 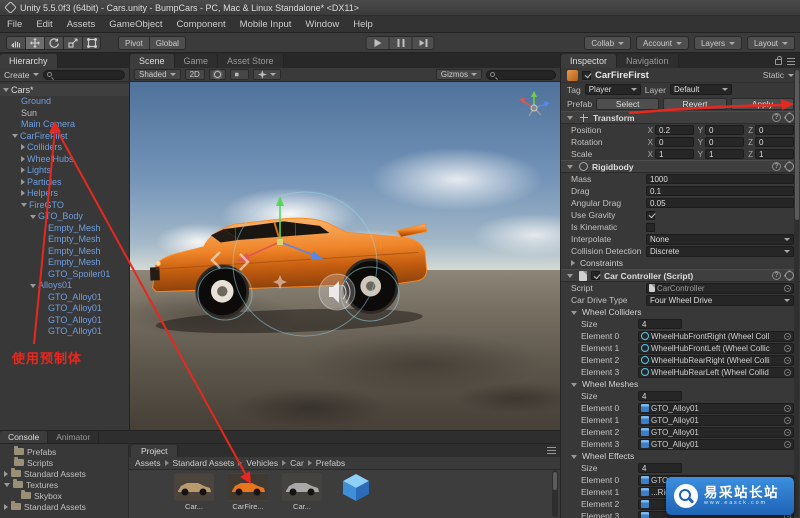 What do you see at coordinates (458, 74) in the screenshot?
I see `gizmos-dropdown: Gizmos` at bounding box center [458, 74].